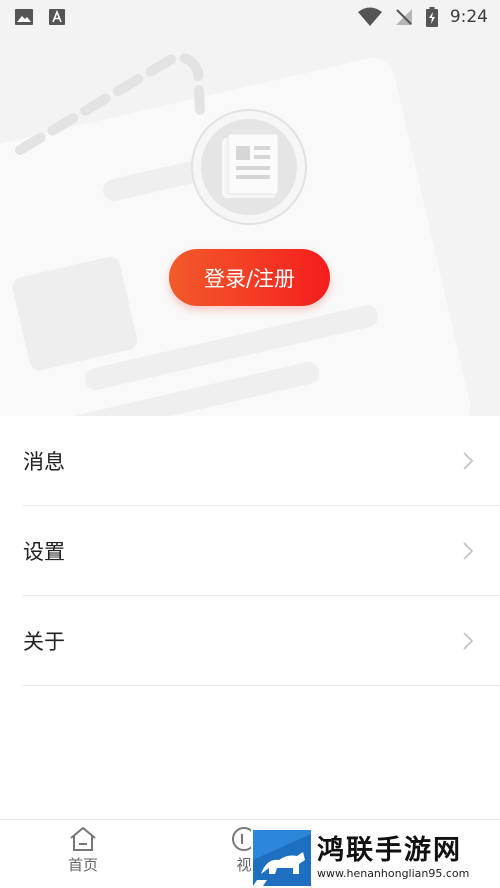 This screenshot has height=888, width=500. Describe the element at coordinates (82, 865) in the screenshot. I see `tab-label: 首页` at that location.